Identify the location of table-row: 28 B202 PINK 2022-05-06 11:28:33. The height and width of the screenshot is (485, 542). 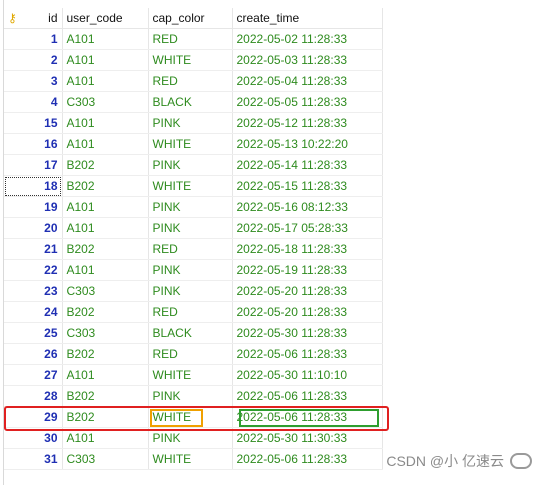
(193, 396).